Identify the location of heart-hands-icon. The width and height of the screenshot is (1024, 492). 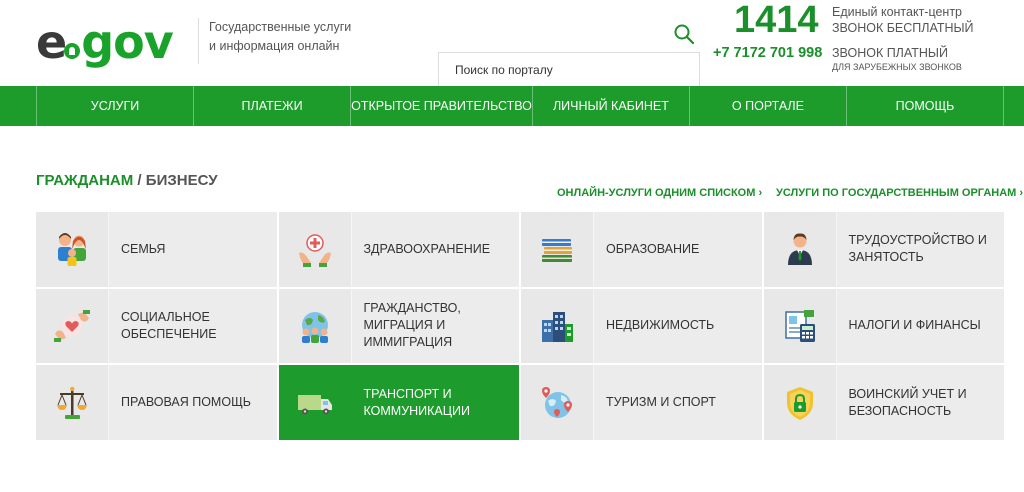
(72, 326).